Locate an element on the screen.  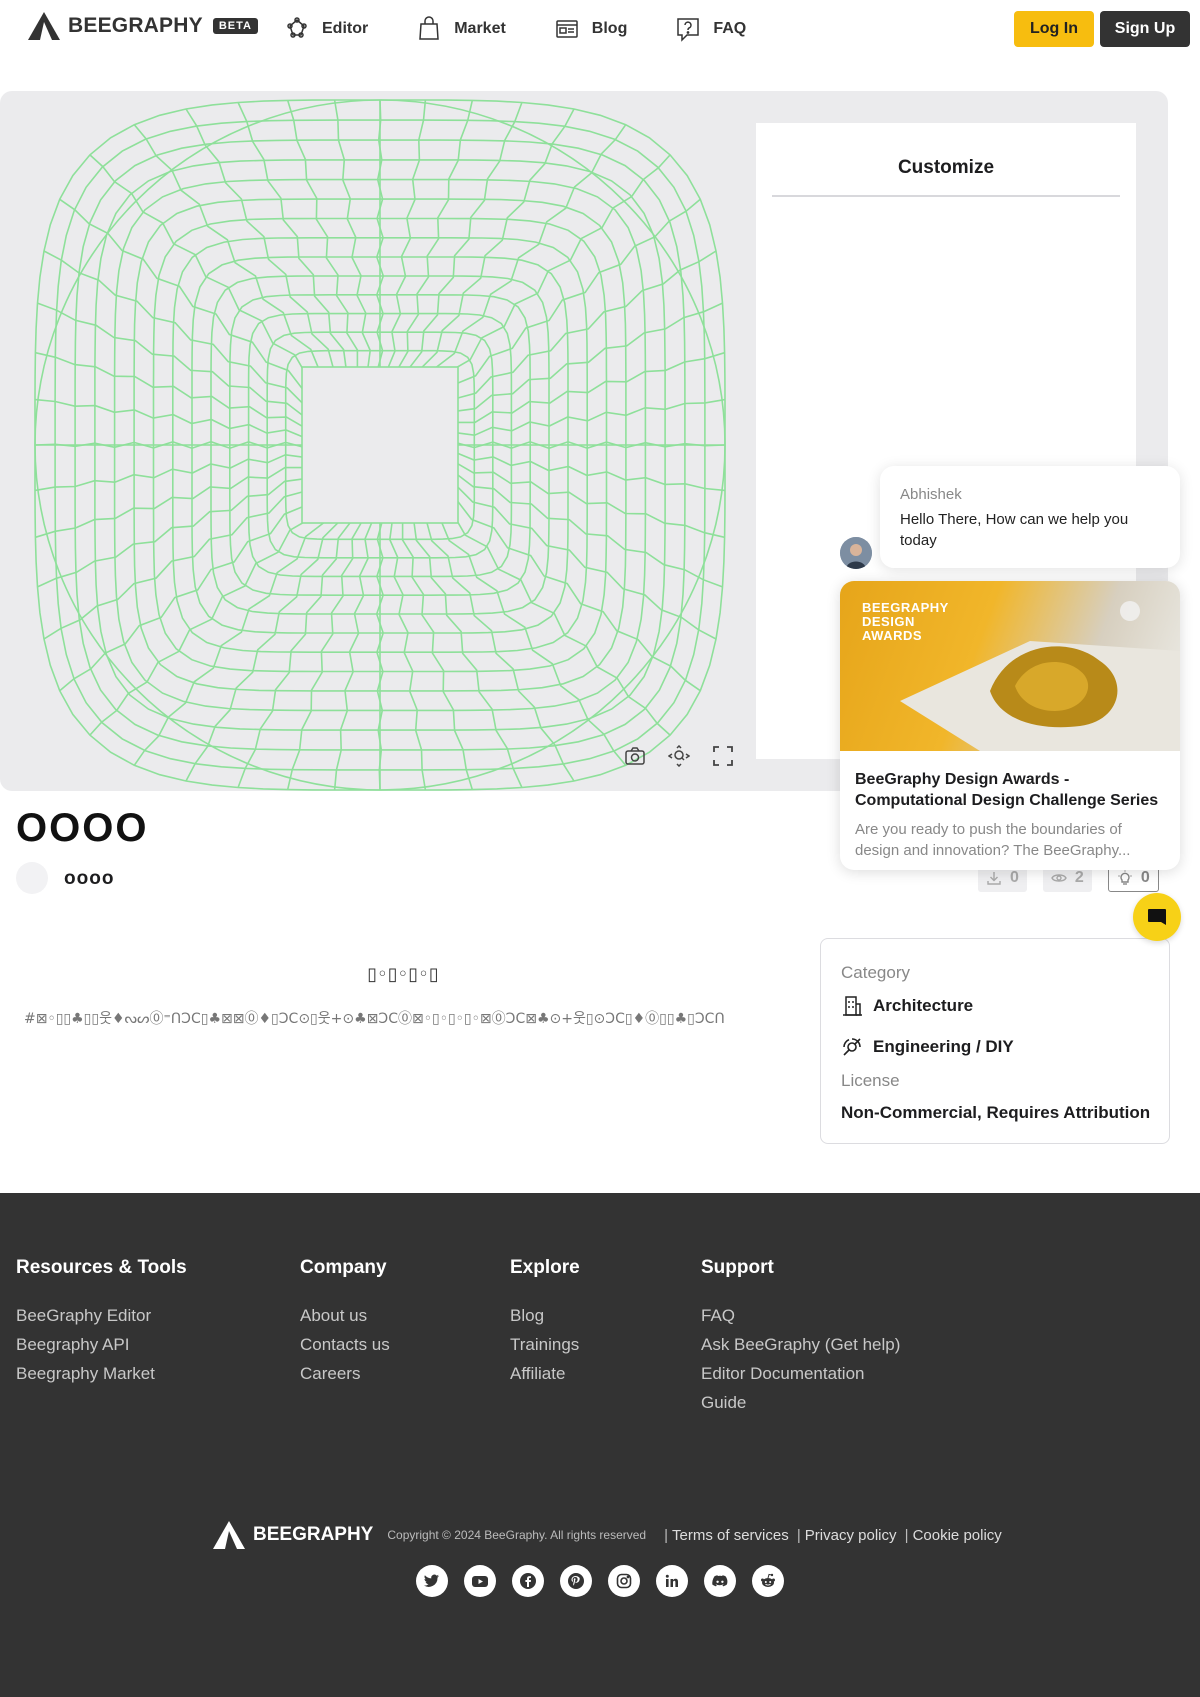
question-icon is located at coordinates (688, 30).